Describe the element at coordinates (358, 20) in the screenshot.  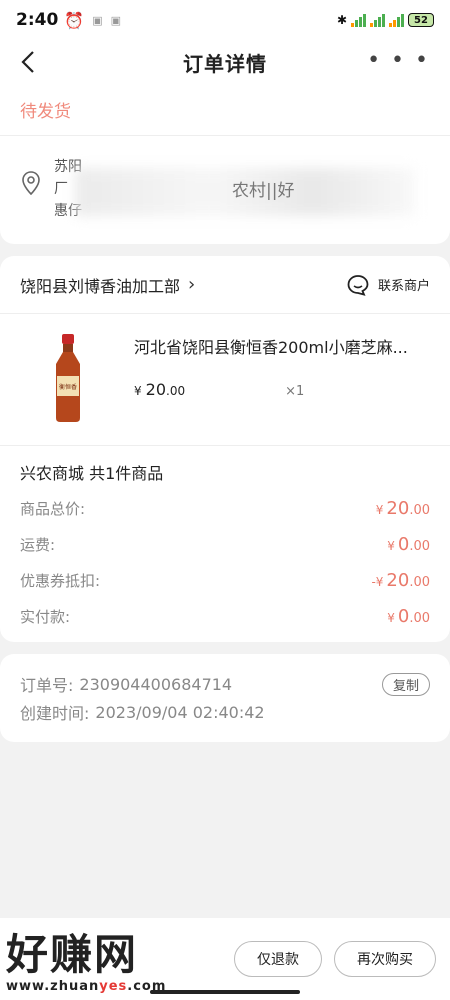
I see `signal-icon` at that location.